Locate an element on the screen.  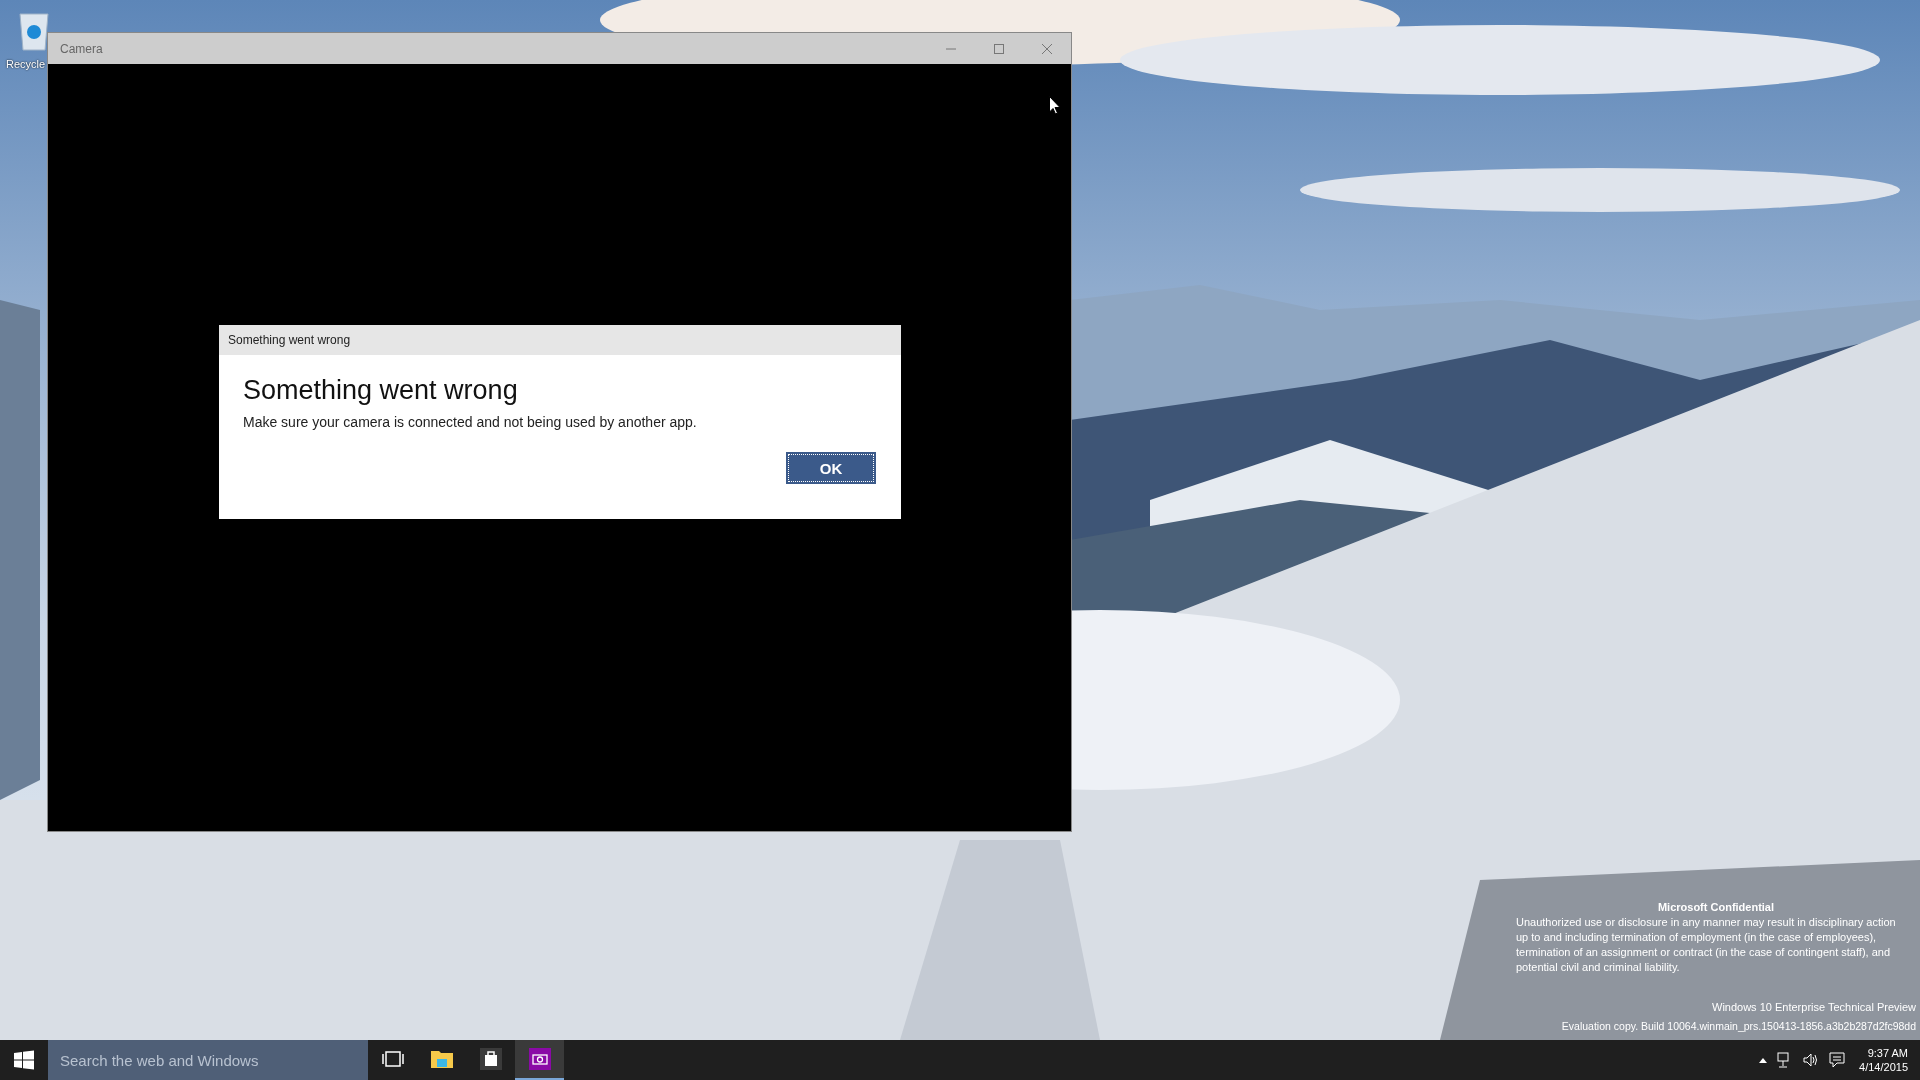
task-view-icon is located at coordinates (392, 1059).